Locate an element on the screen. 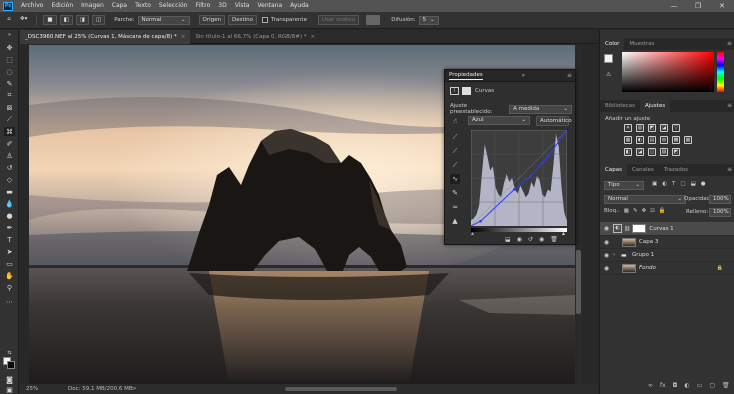 The image size is (734, 394). curves-graph is located at coordinates (519, 178).